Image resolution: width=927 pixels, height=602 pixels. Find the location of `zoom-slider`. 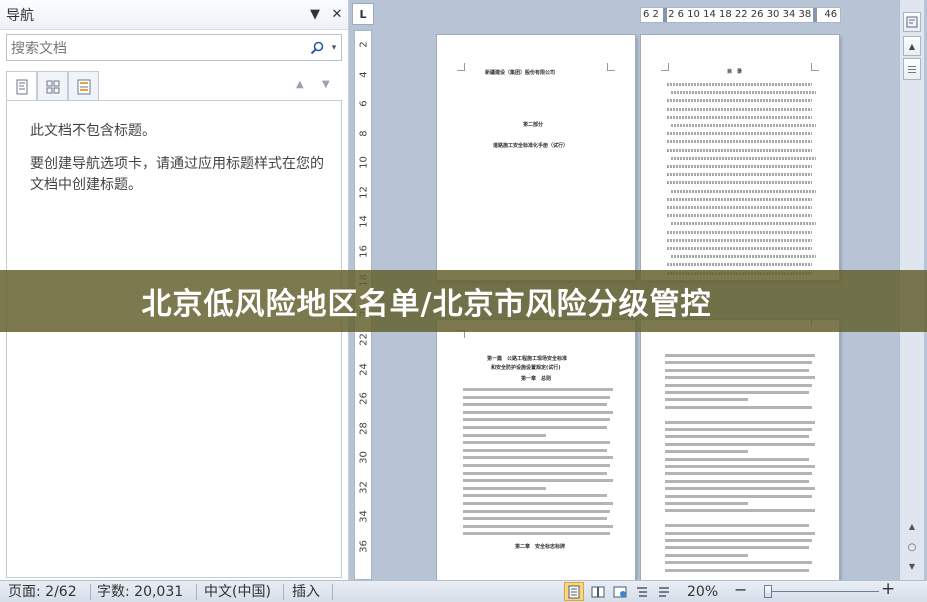

zoom-slider is located at coordinates (825, 591).